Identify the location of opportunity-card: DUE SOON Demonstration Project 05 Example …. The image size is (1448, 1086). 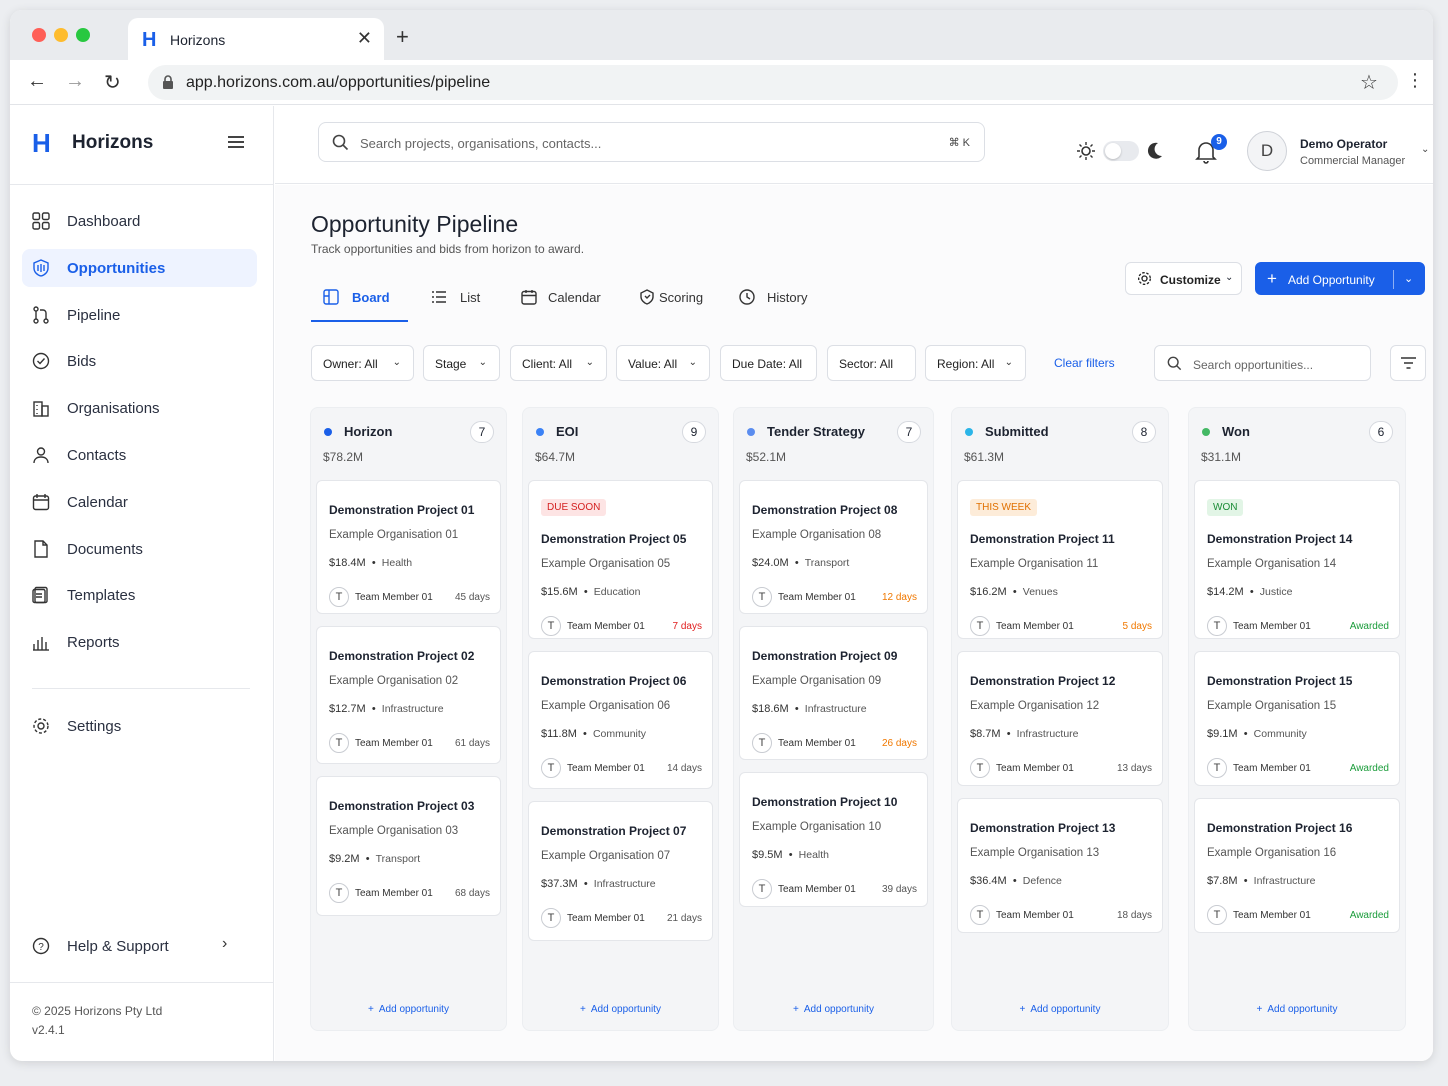
(620, 559).